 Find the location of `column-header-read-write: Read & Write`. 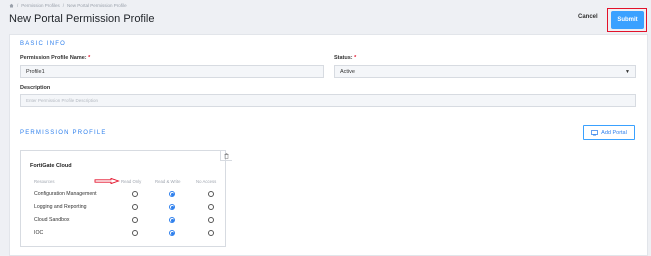

column-header-read-write: Read & Write is located at coordinates (168, 181).